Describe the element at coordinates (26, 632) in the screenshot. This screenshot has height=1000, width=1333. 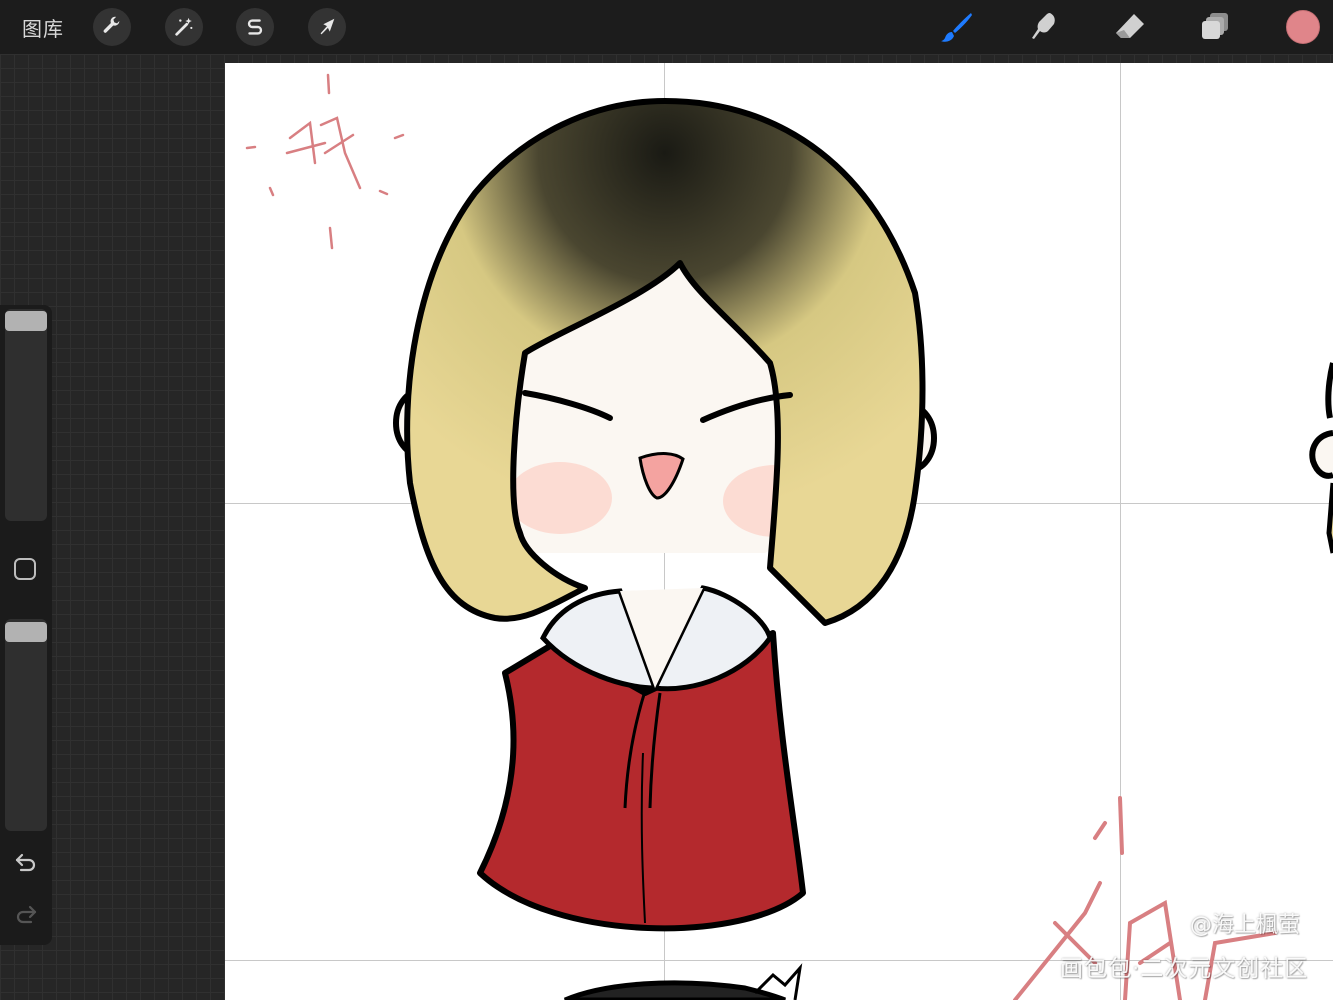
I see `opacity-thumb` at that location.